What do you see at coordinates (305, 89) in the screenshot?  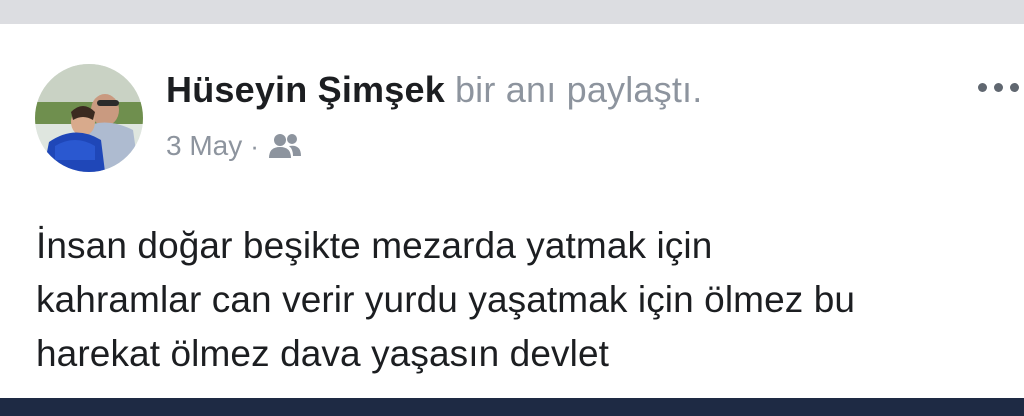 I see `author-name-link: Hüseyin Şimşek` at bounding box center [305, 89].